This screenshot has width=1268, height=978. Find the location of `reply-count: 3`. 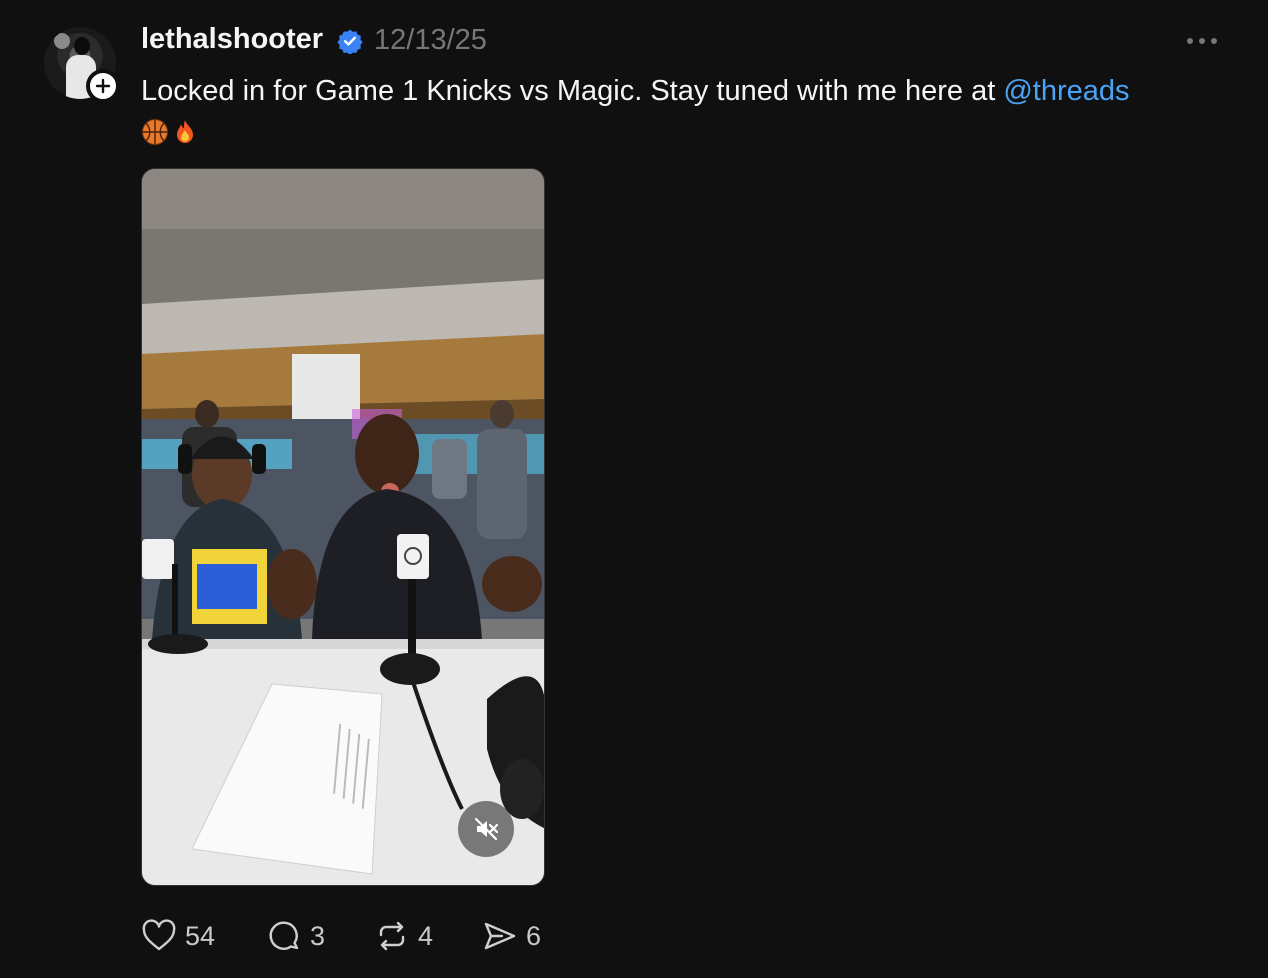

reply-count: 3 is located at coordinates (318, 935).